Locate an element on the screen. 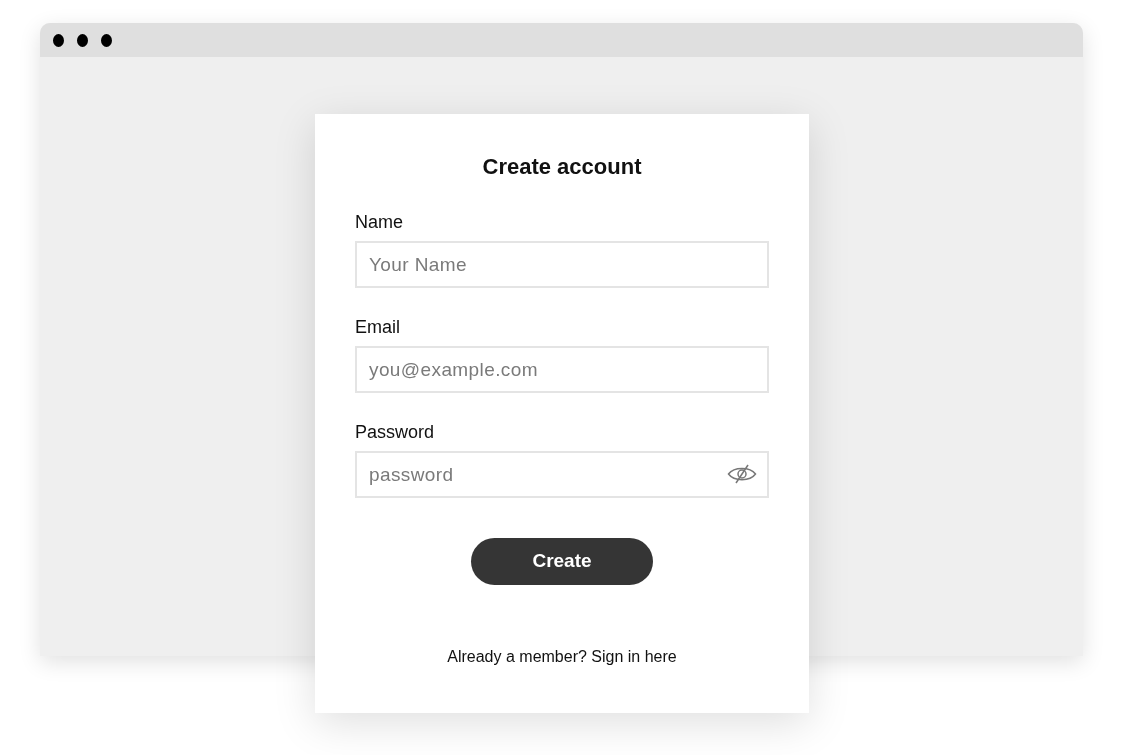 This screenshot has height=755, width=1123. create-button: Create is located at coordinates (562, 561).